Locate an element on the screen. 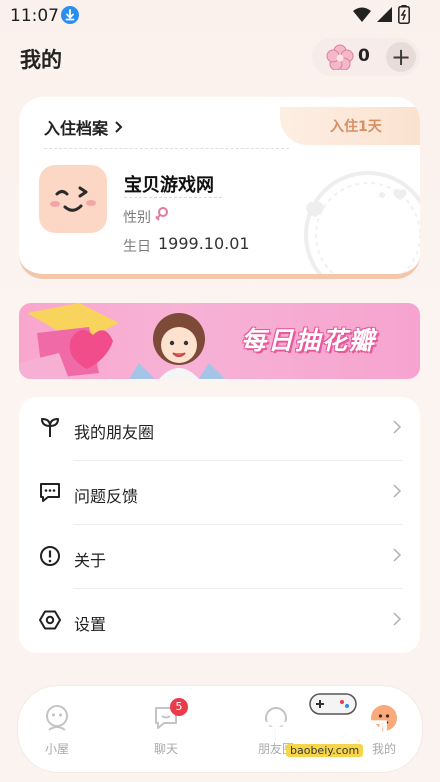 The height and width of the screenshot is (782, 440). birthday-label: 生日 is located at coordinates (137, 247).